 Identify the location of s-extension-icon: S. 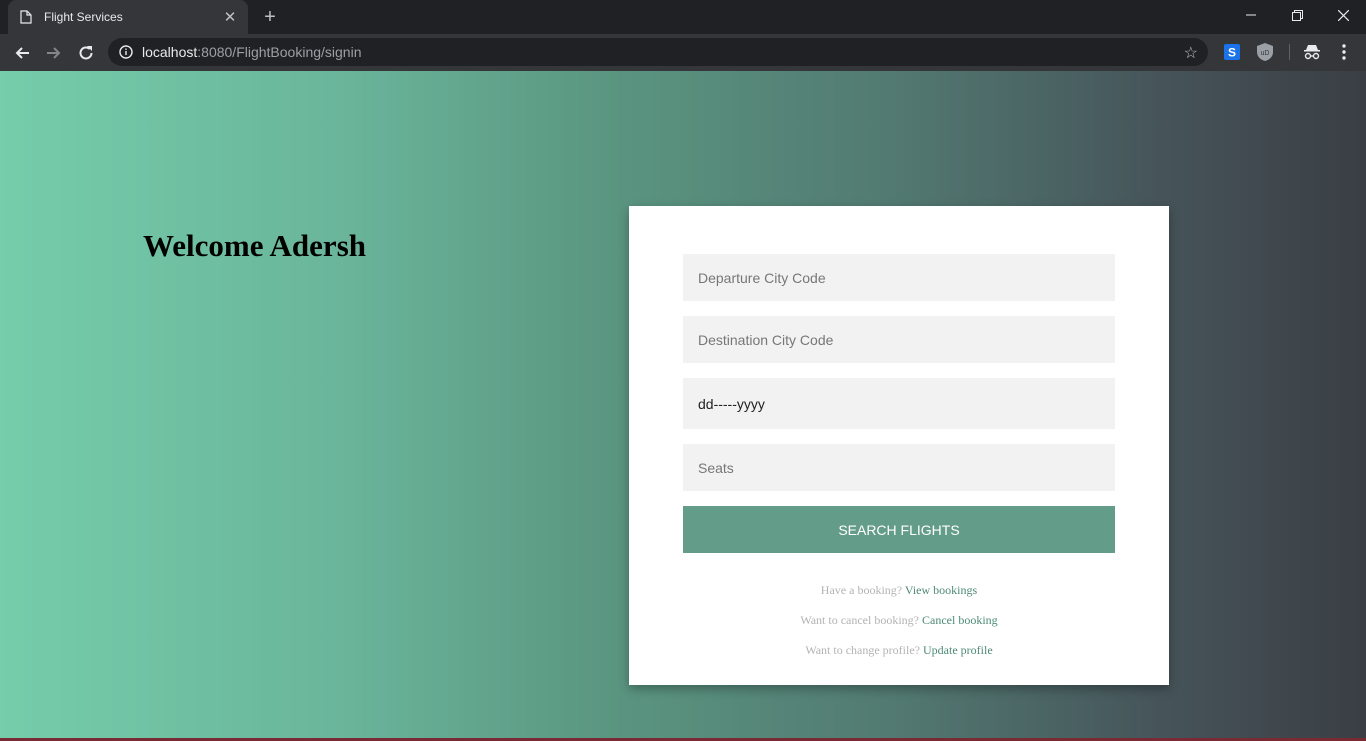
(1232, 52).